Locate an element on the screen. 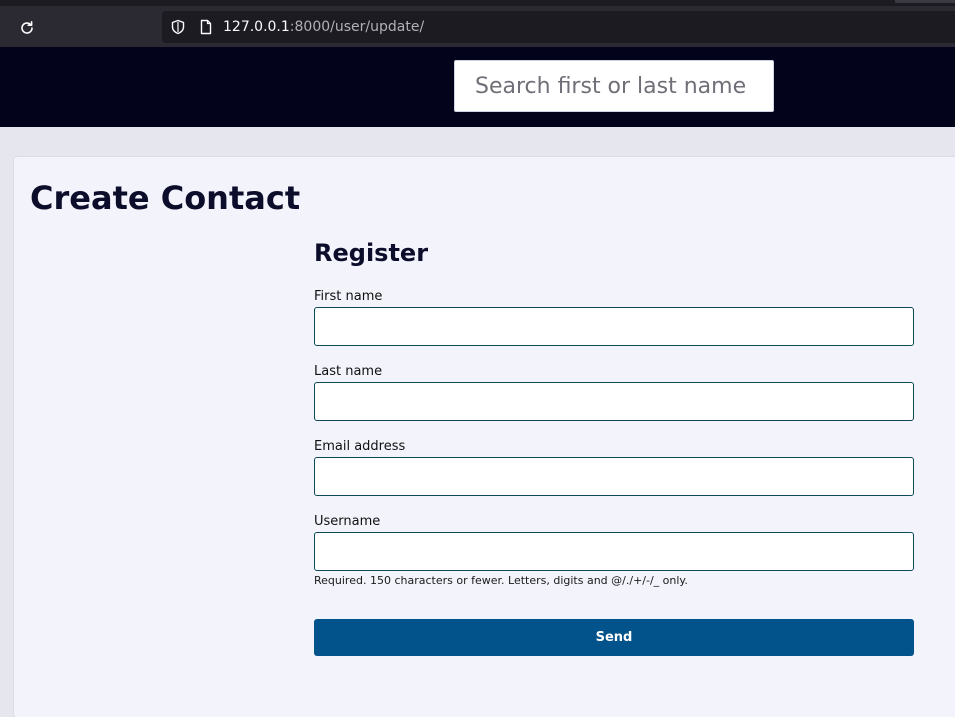 The image size is (955, 717). email-input is located at coordinates (614, 476).